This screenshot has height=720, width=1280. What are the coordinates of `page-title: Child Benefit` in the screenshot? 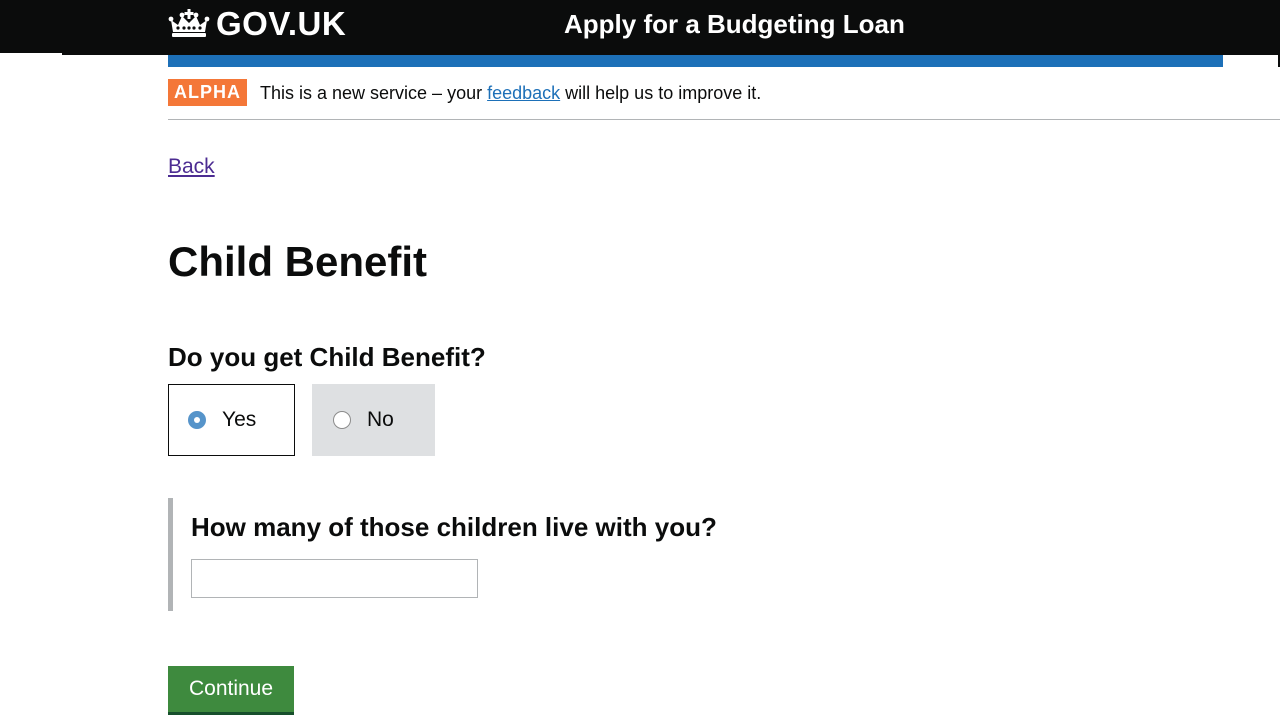 It's located at (297, 261).